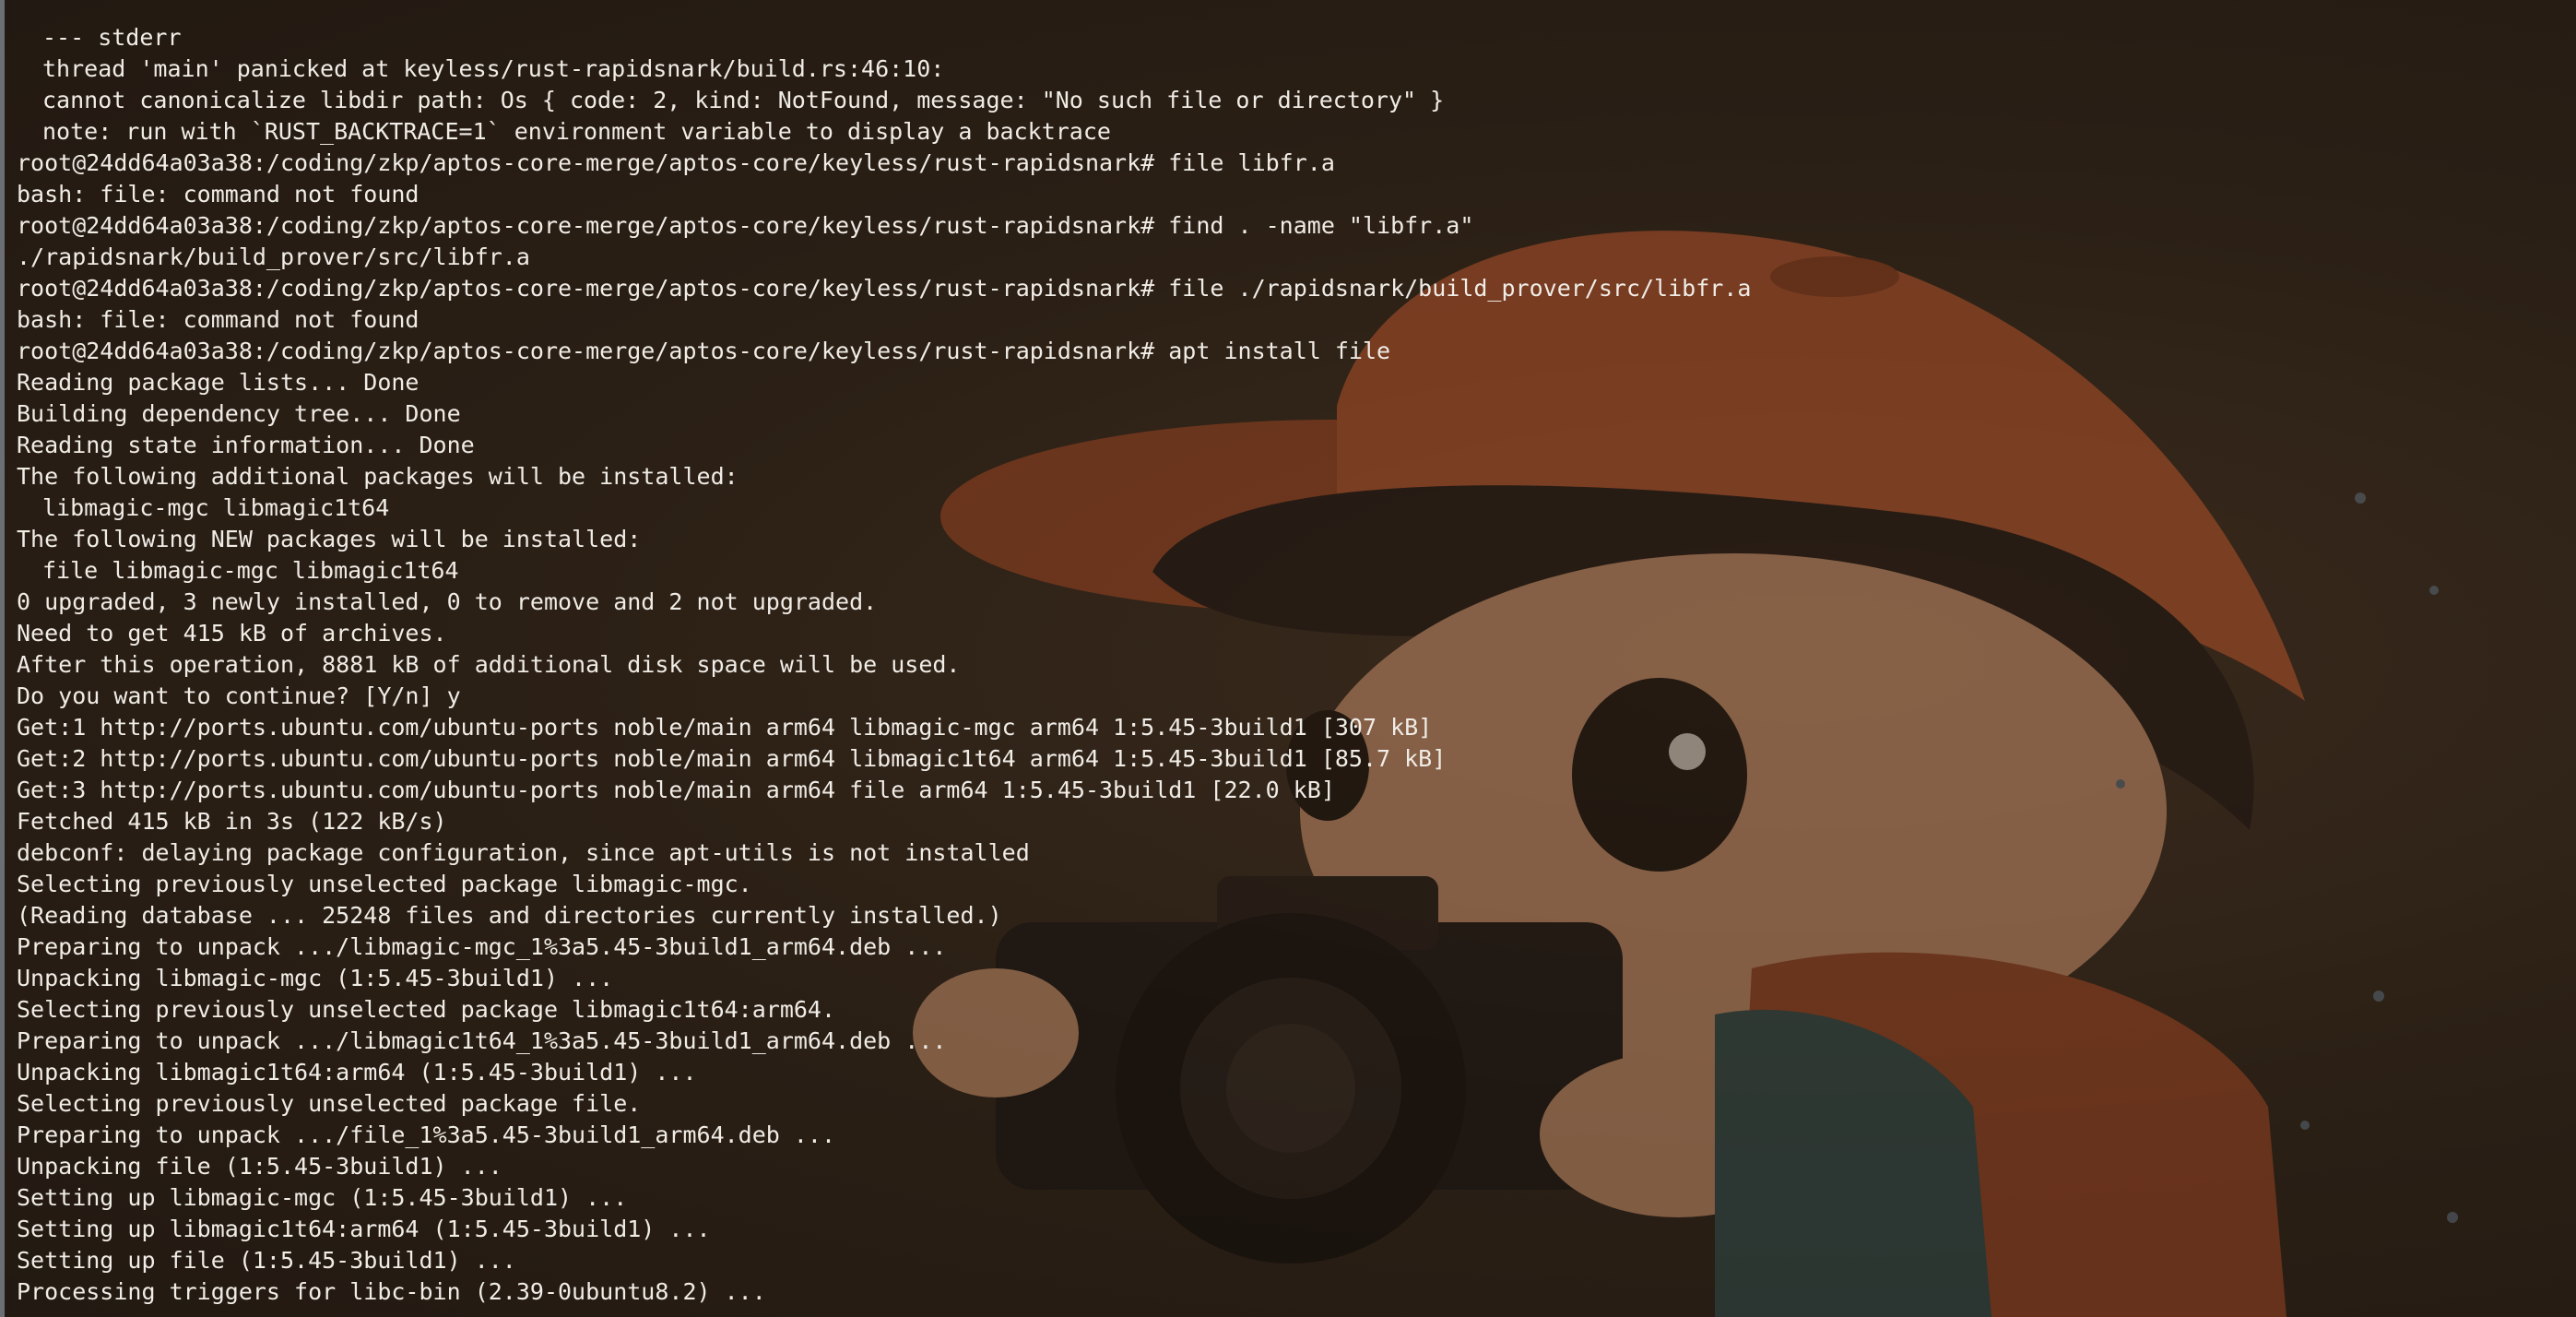 This screenshot has height=1317, width=2576. What do you see at coordinates (2, 658) in the screenshot?
I see `window-left-edge` at bounding box center [2, 658].